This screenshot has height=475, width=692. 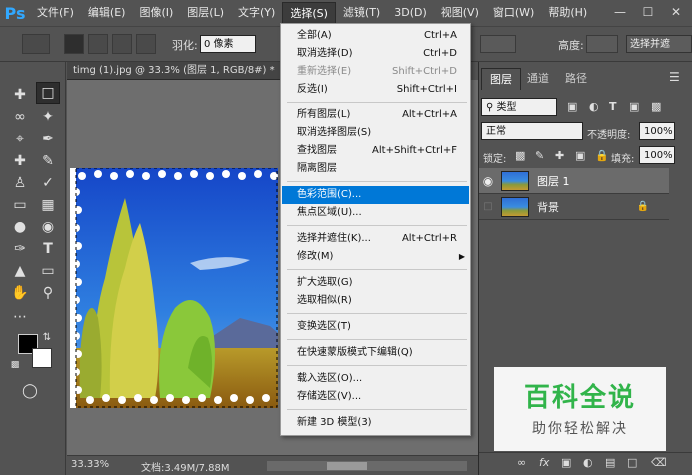 What do you see at coordinates (375, 423) in the screenshot?
I see `menu-item-new-3d-model: 新建 3D 模型(3)` at bounding box center [375, 423].